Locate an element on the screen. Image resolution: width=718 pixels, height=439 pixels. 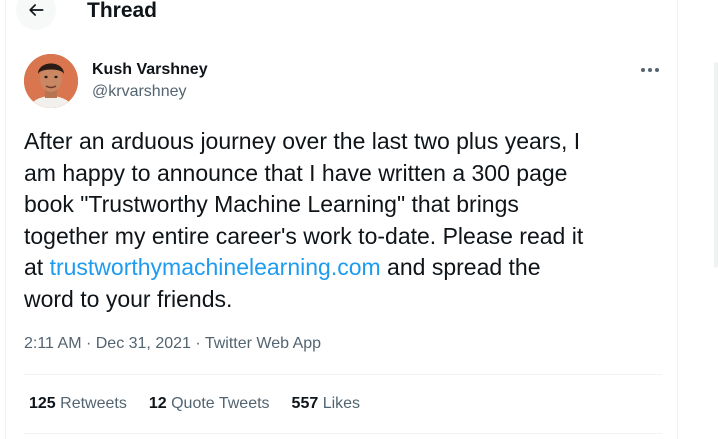
avatar is located at coordinates (51, 81).